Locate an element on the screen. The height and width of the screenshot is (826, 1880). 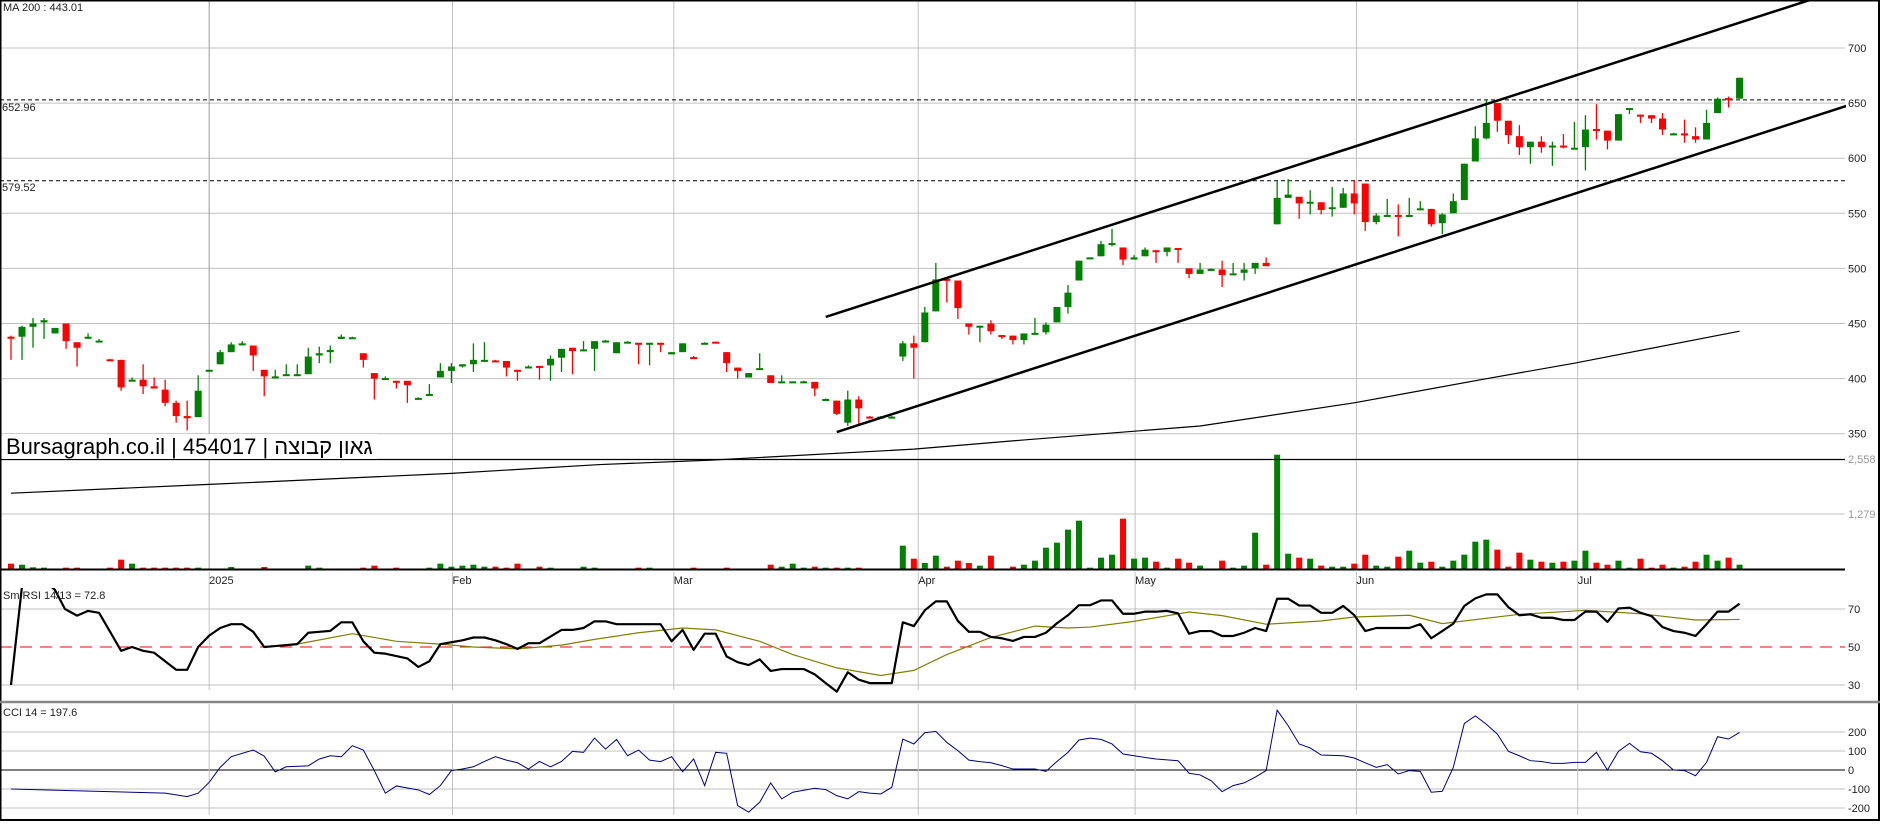
rsi-legend: Sm.RSI 14/13 = 72.8 is located at coordinates (54, 596).